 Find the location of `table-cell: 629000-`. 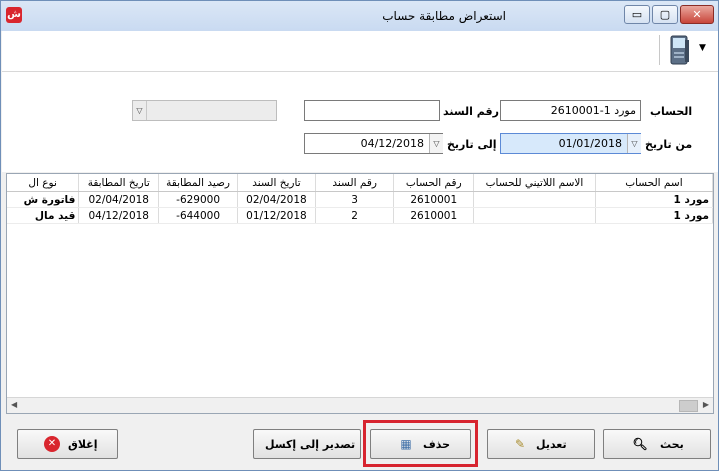

table-cell: 629000- is located at coordinates (198, 199).